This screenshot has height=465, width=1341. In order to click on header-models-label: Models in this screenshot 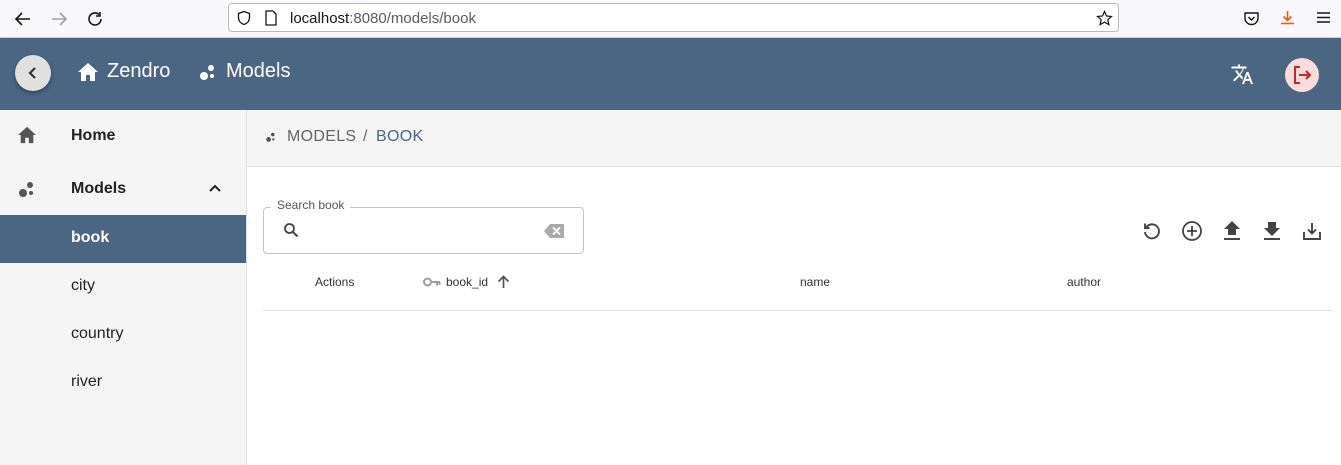, I will do `click(258, 71)`.